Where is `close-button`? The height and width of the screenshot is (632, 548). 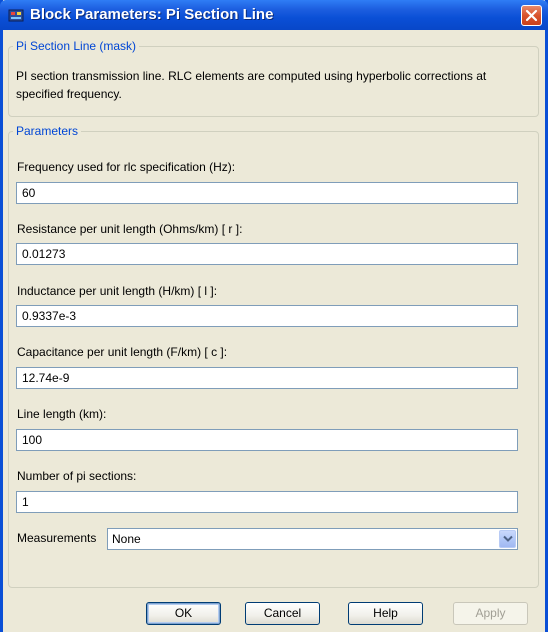 close-button is located at coordinates (531, 15).